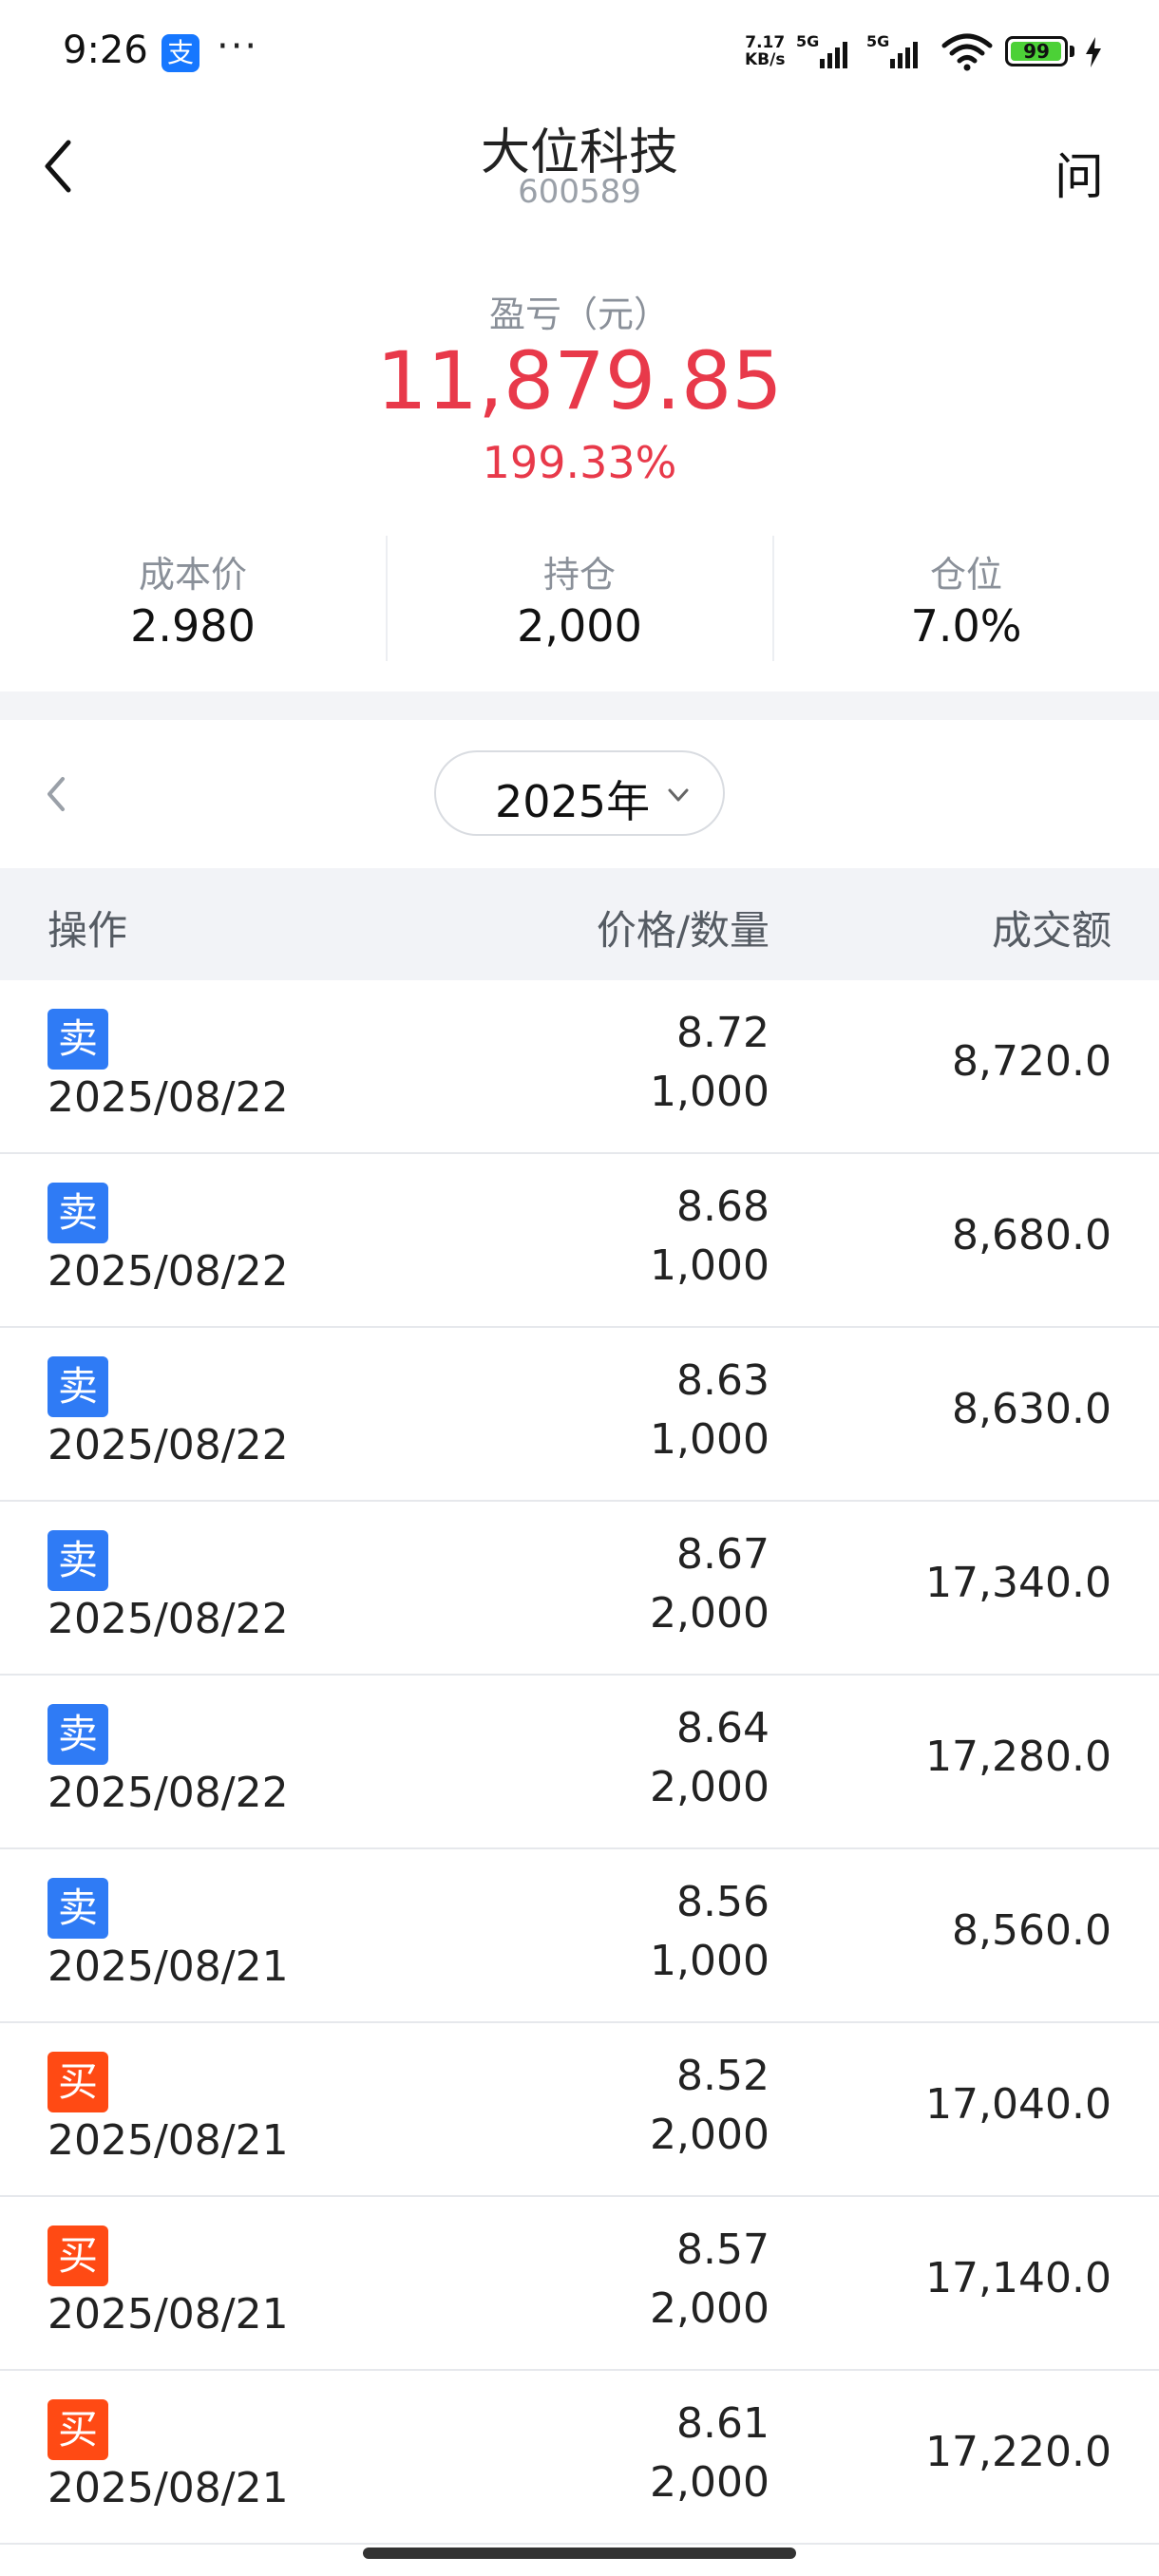  What do you see at coordinates (1018, 2104) in the screenshot?
I see `trade-amount: 17,040.0` at bounding box center [1018, 2104].